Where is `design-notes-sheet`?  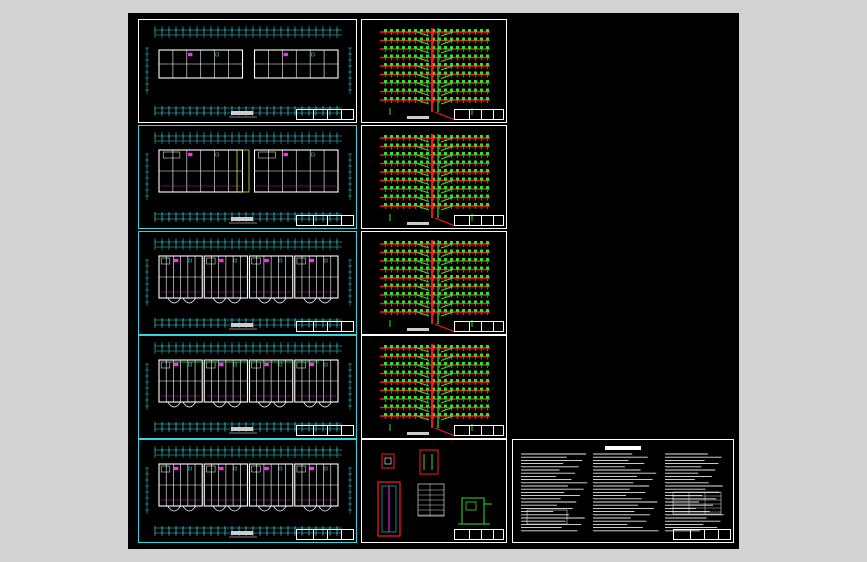
design-notes-sheet is located at coordinates (623, 491).